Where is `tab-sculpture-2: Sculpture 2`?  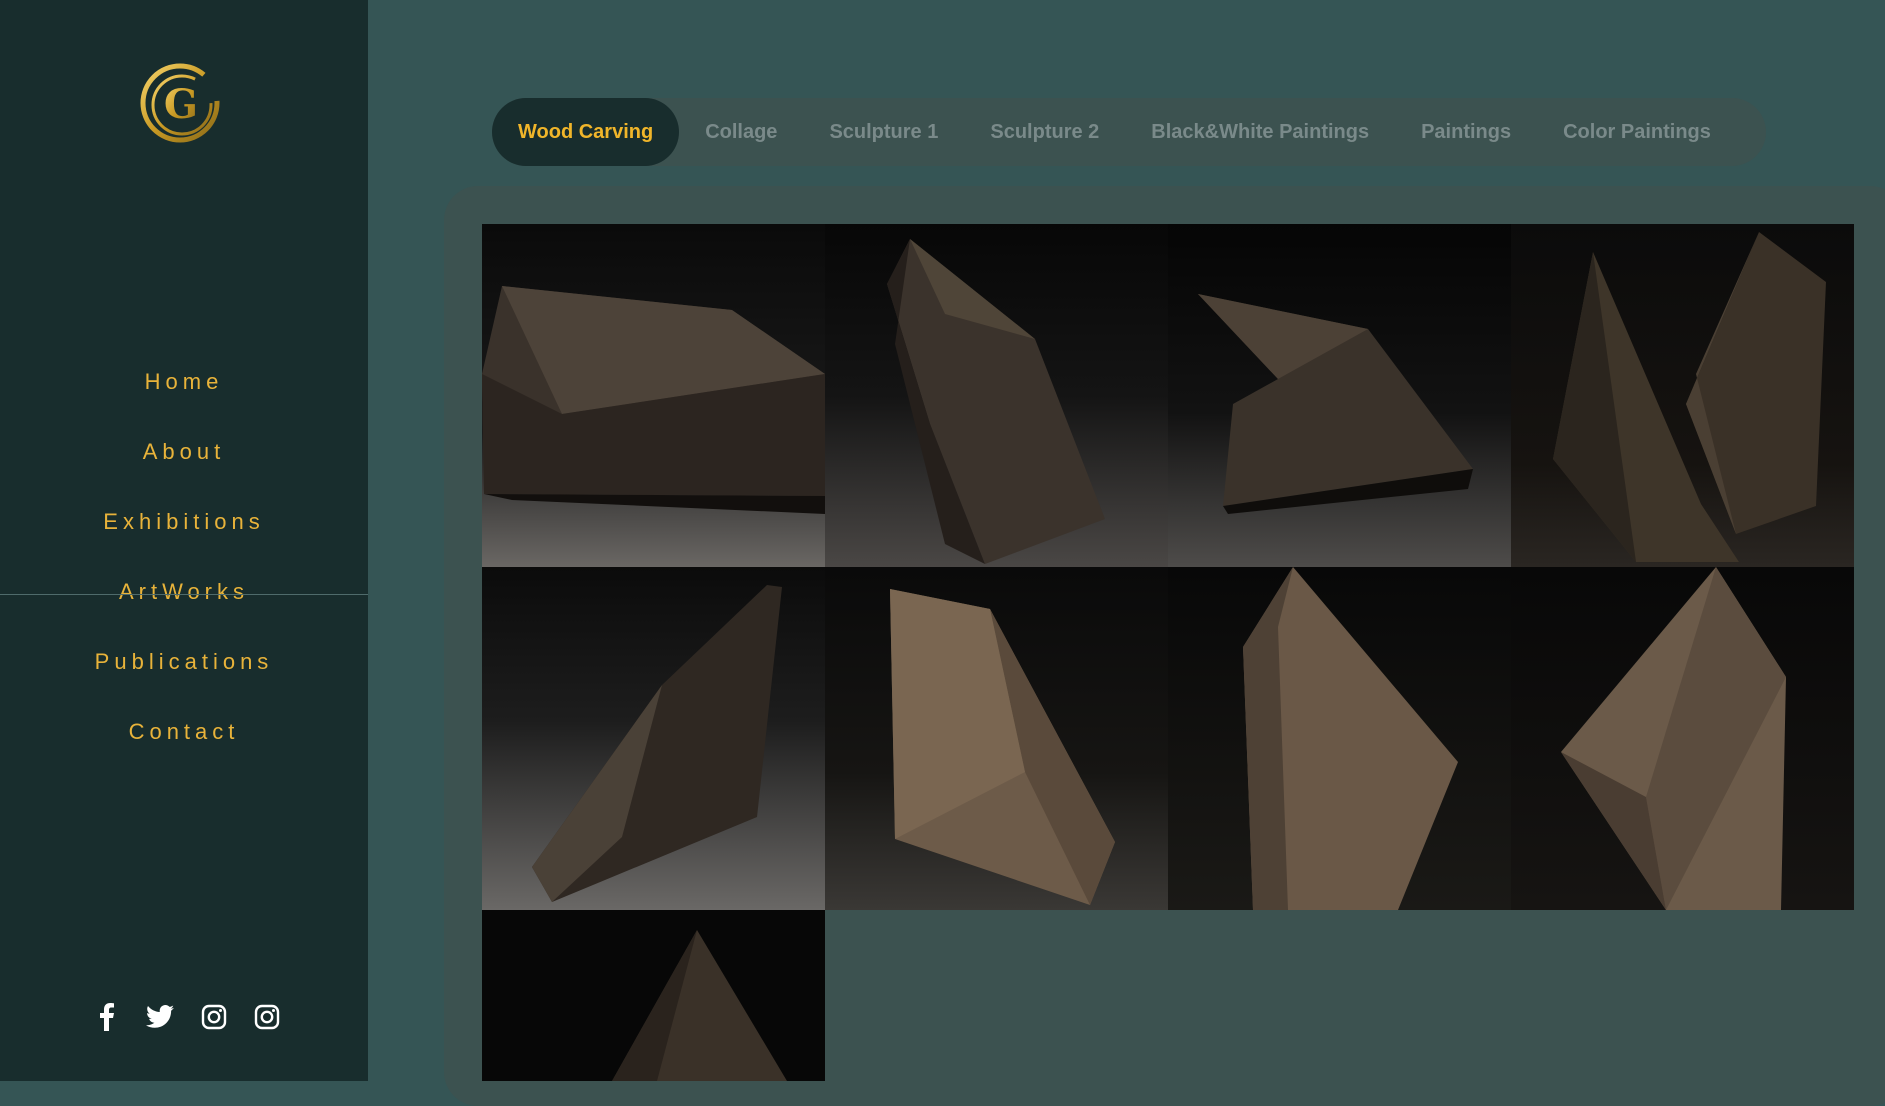
tab-sculpture-2: Sculpture 2 is located at coordinates (1044, 132).